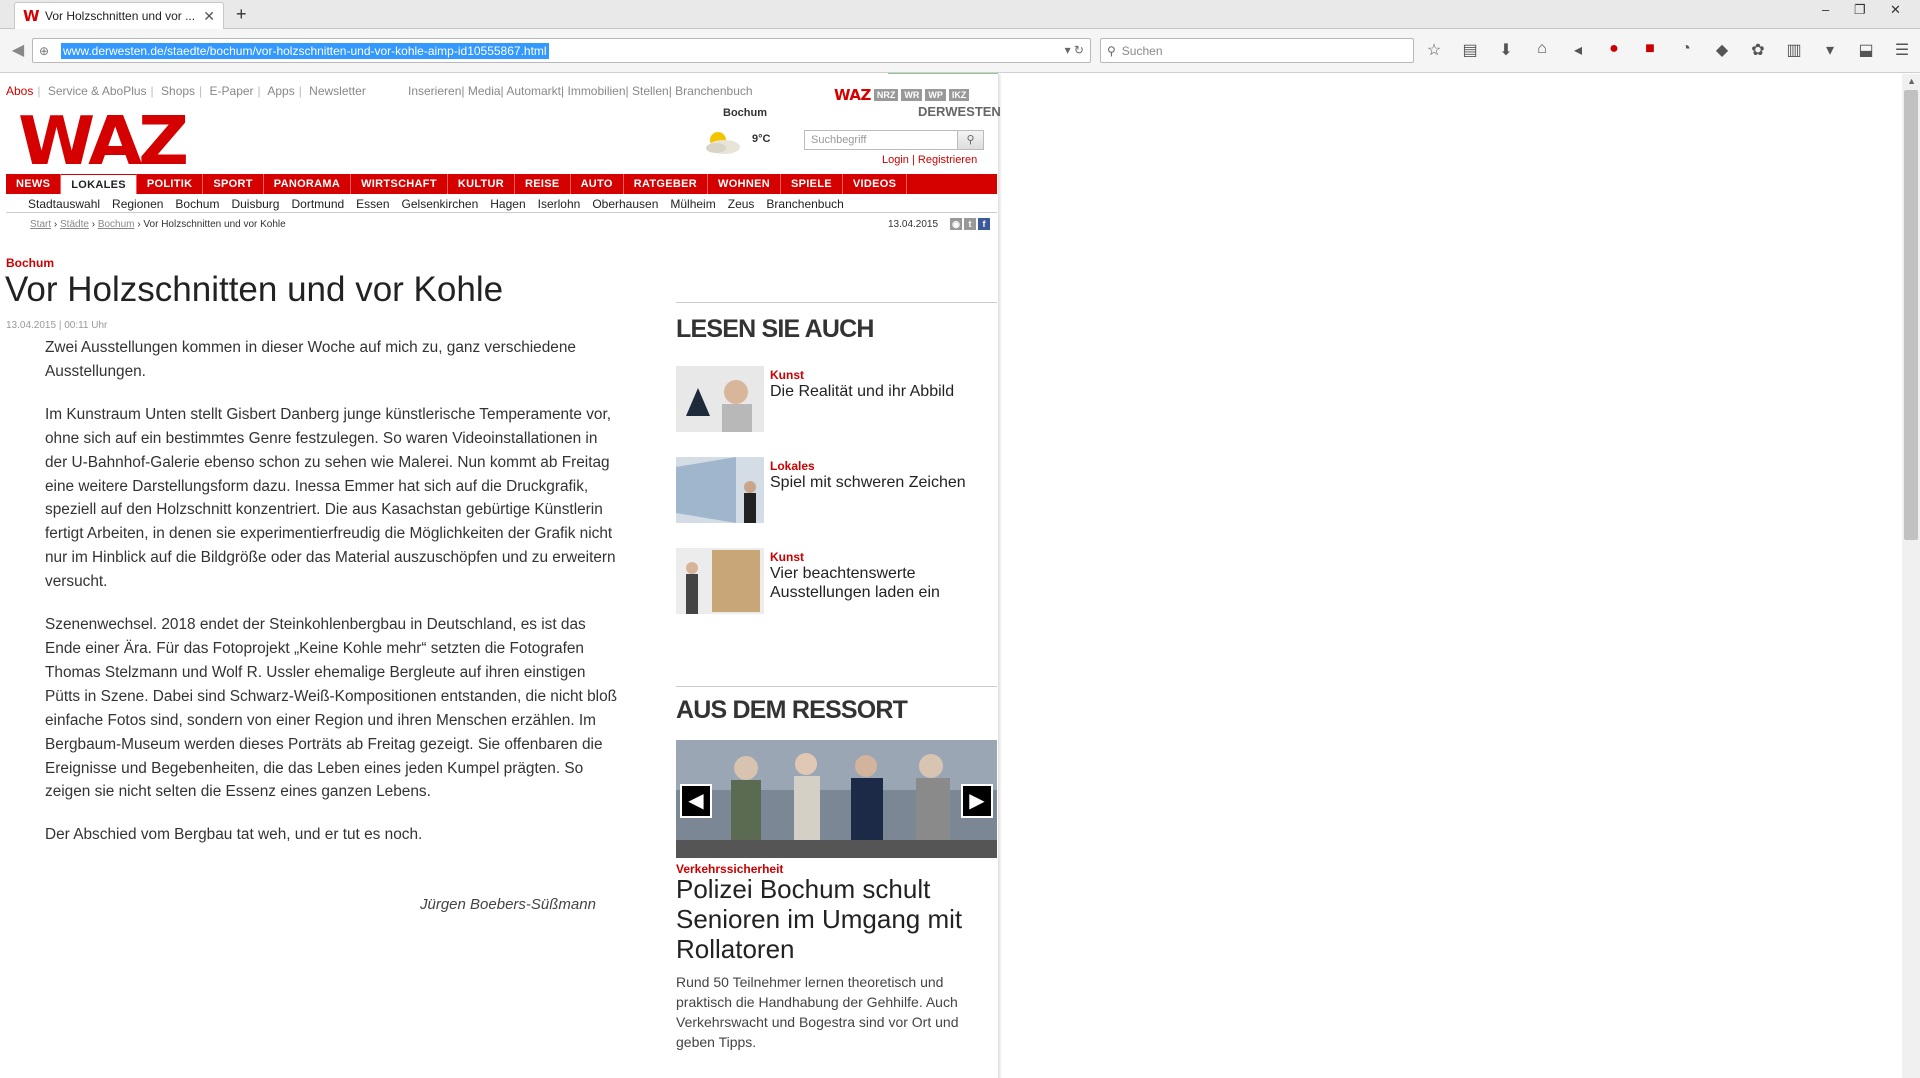 The image size is (1920, 1078). Describe the element at coordinates (543, 184) in the screenshot. I see `nav-reise: REISE` at that location.